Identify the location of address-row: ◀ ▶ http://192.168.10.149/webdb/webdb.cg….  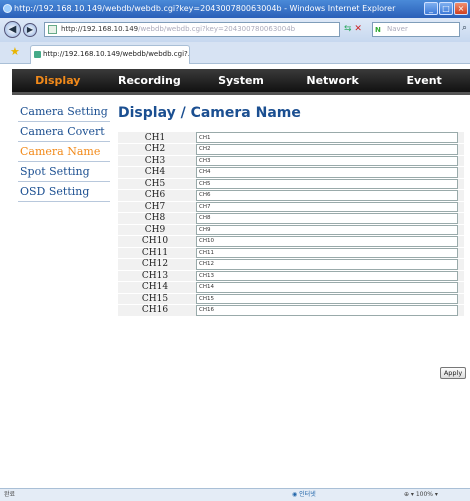
(235, 30).